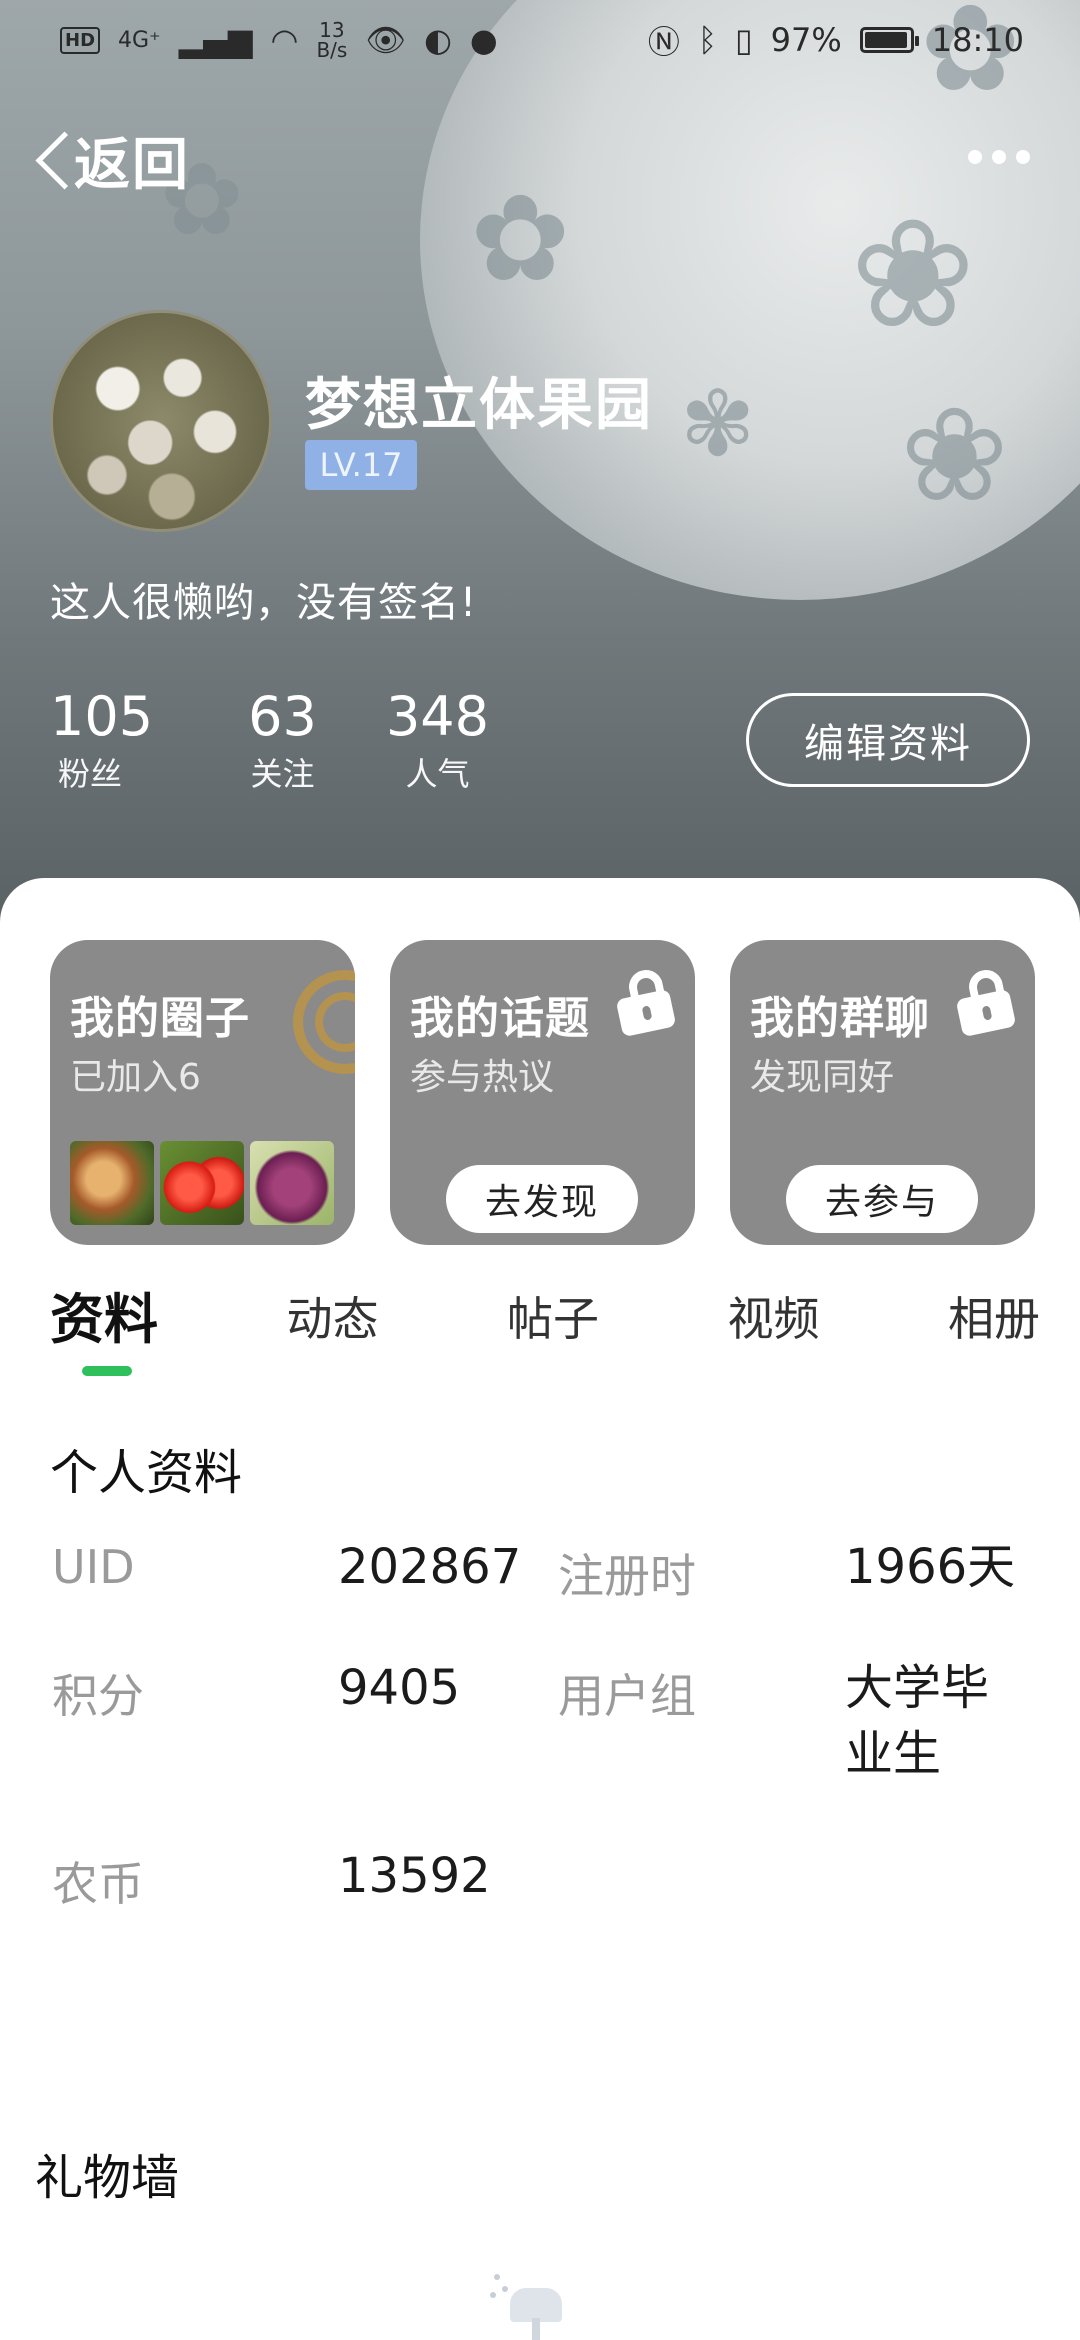 The width and height of the screenshot is (1080, 2340). What do you see at coordinates (161, 421) in the screenshot?
I see `avatar` at bounding box center [161, 421].